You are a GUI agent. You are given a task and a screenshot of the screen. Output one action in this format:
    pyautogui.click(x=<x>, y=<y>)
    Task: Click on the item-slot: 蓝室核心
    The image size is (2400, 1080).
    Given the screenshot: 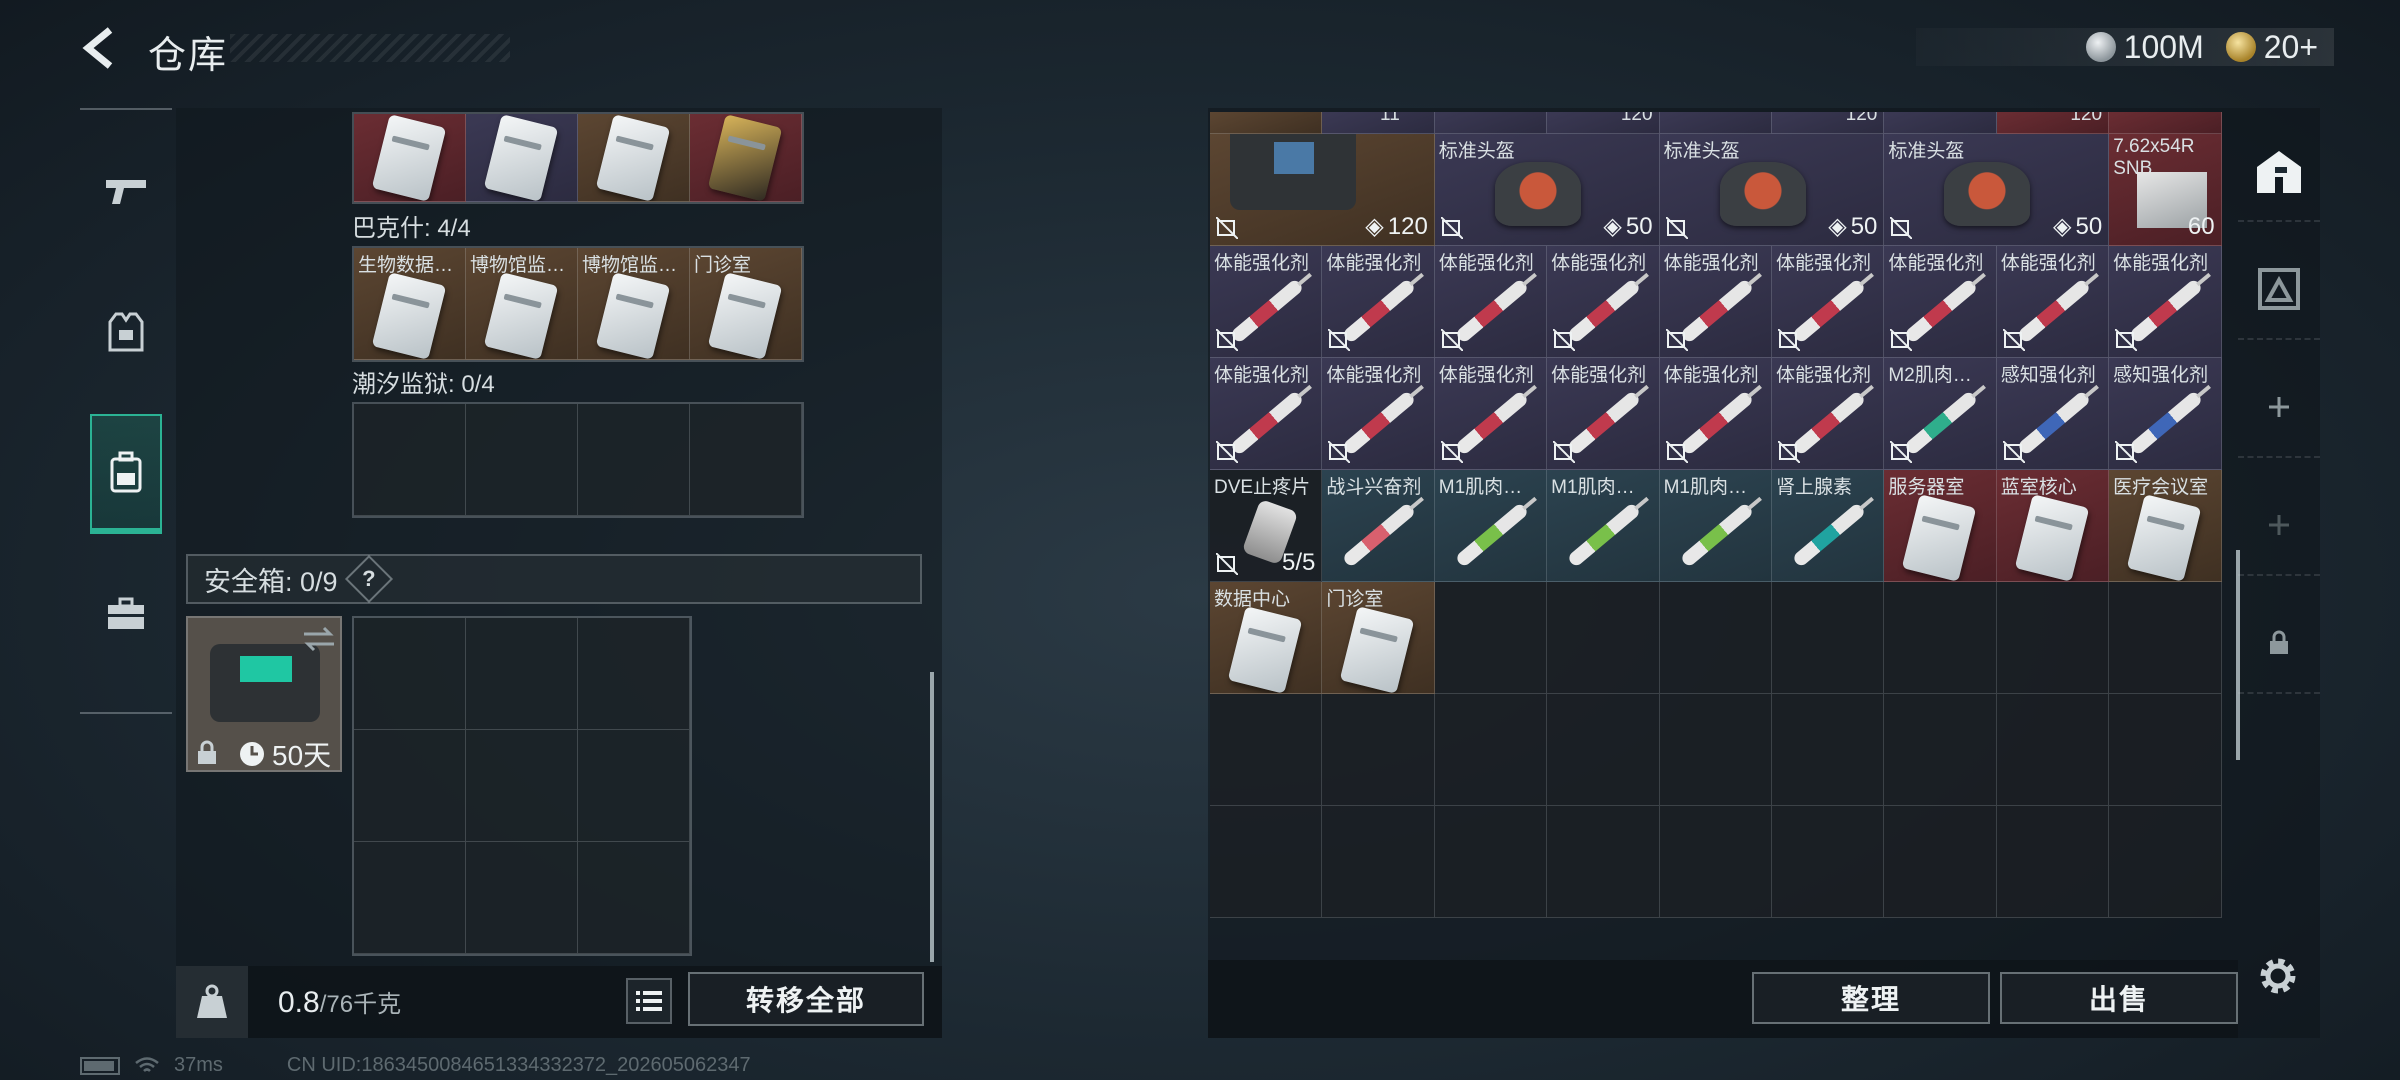 What is the action you would take?
    pyautogui.click(x=2053, y=526)
    